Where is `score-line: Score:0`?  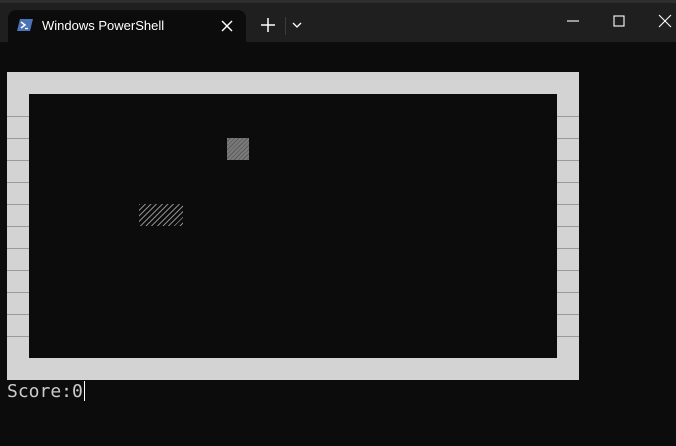 score-line: Score:0 is located at coordinates (46, 392).